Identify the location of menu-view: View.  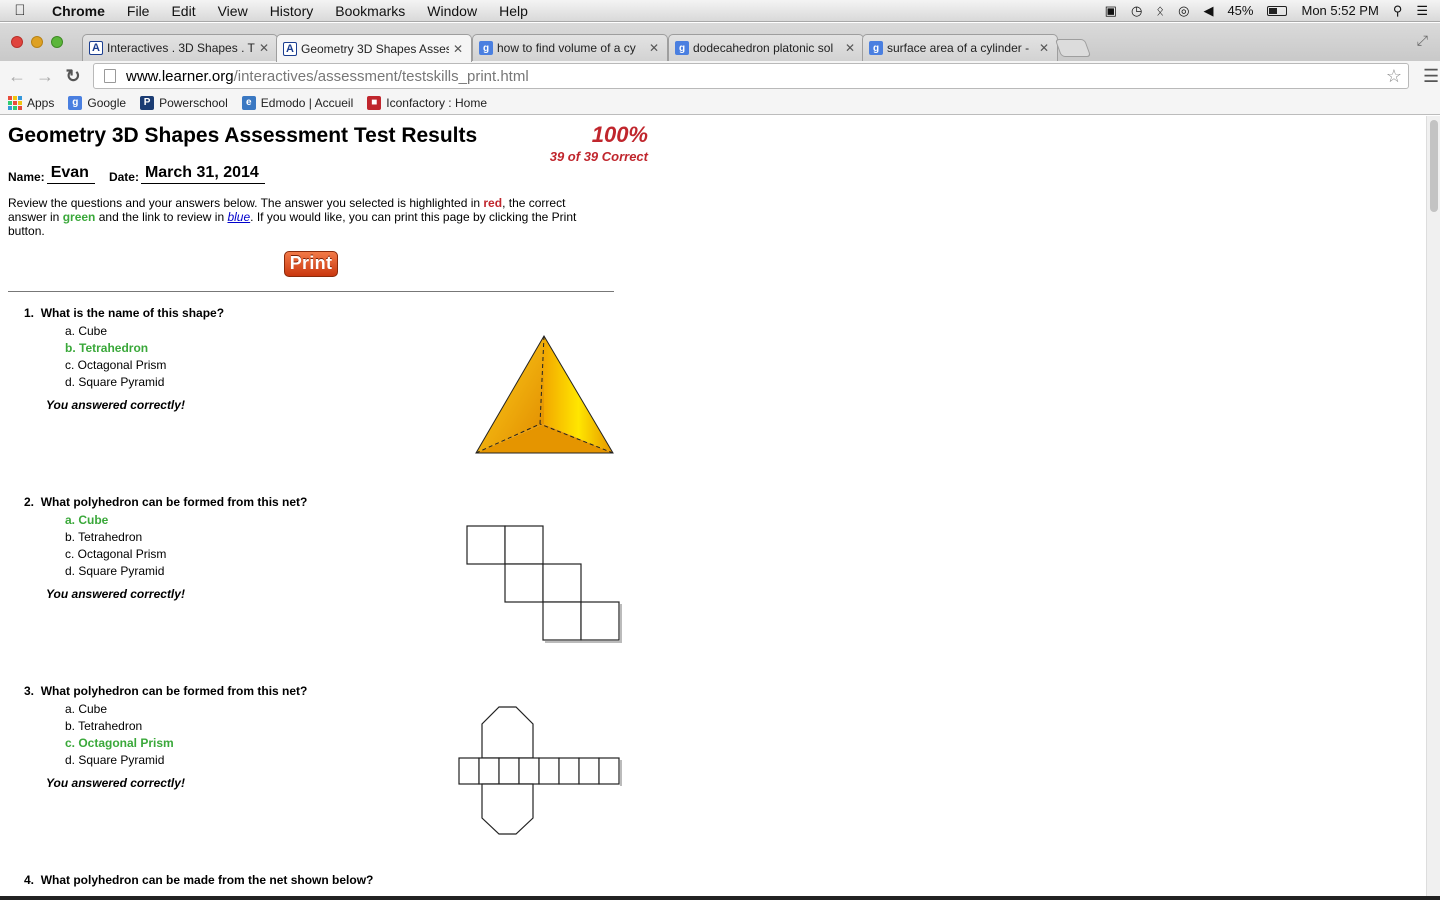
(233, 11).